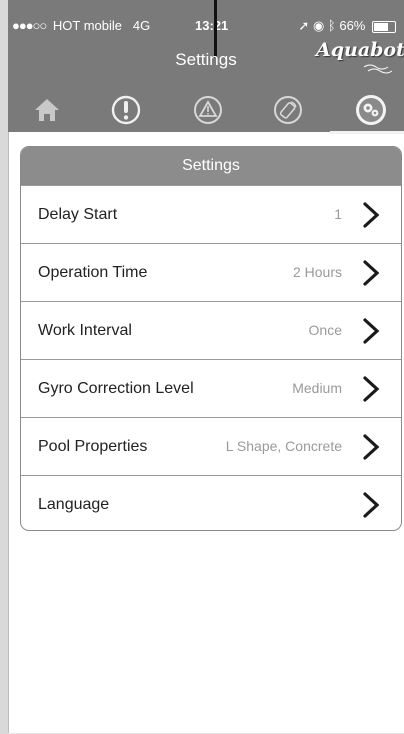 This screenshot has width=404, height=734. What do you see at coordinates (283, 446) in the screenshot?
I see `setting-value: L Shape, Concrete` at bounding box center [283, 446].